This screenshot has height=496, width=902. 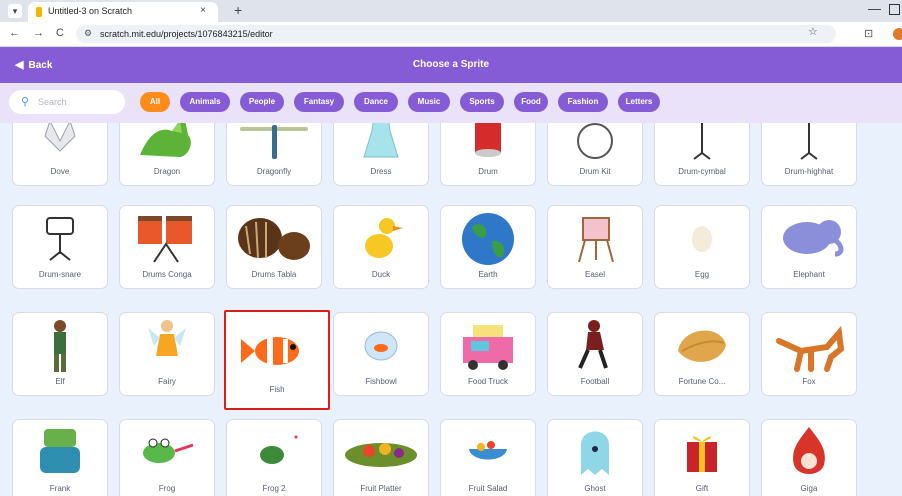 I want to click on filter-dance: Dance, so click(x=376, y=102).